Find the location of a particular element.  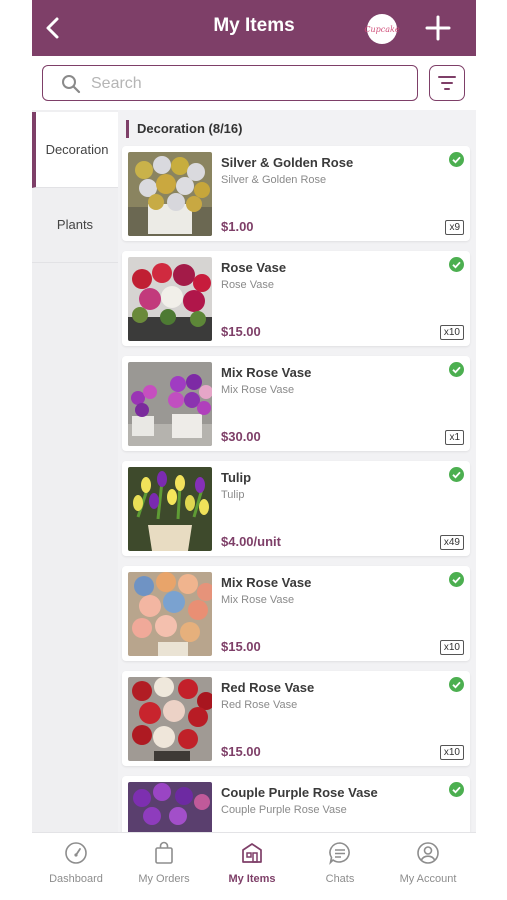

item-card: Mix Rose Vase Mix Rose Vase $15.00 x10 is located at coordinates (296, 613).